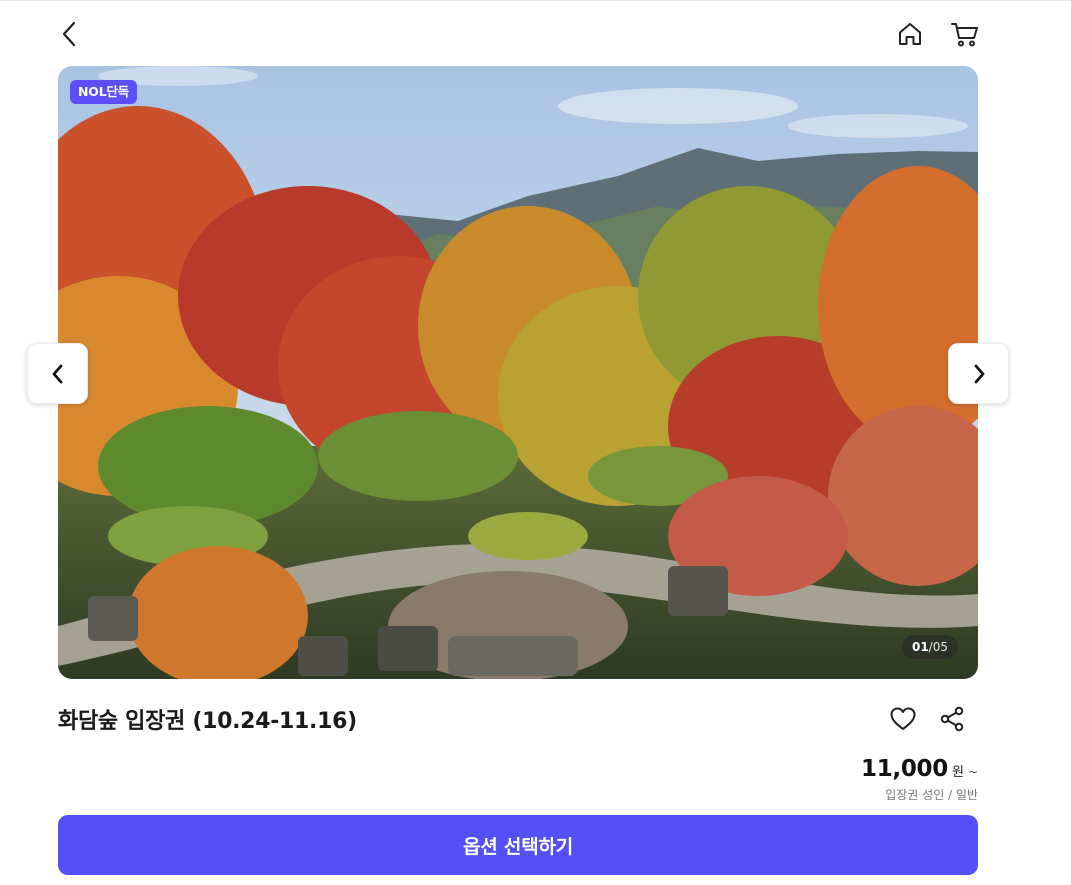 This screenshot has width=1071, height=885. I want to click on price-suffix: ~, so click(972, 772).